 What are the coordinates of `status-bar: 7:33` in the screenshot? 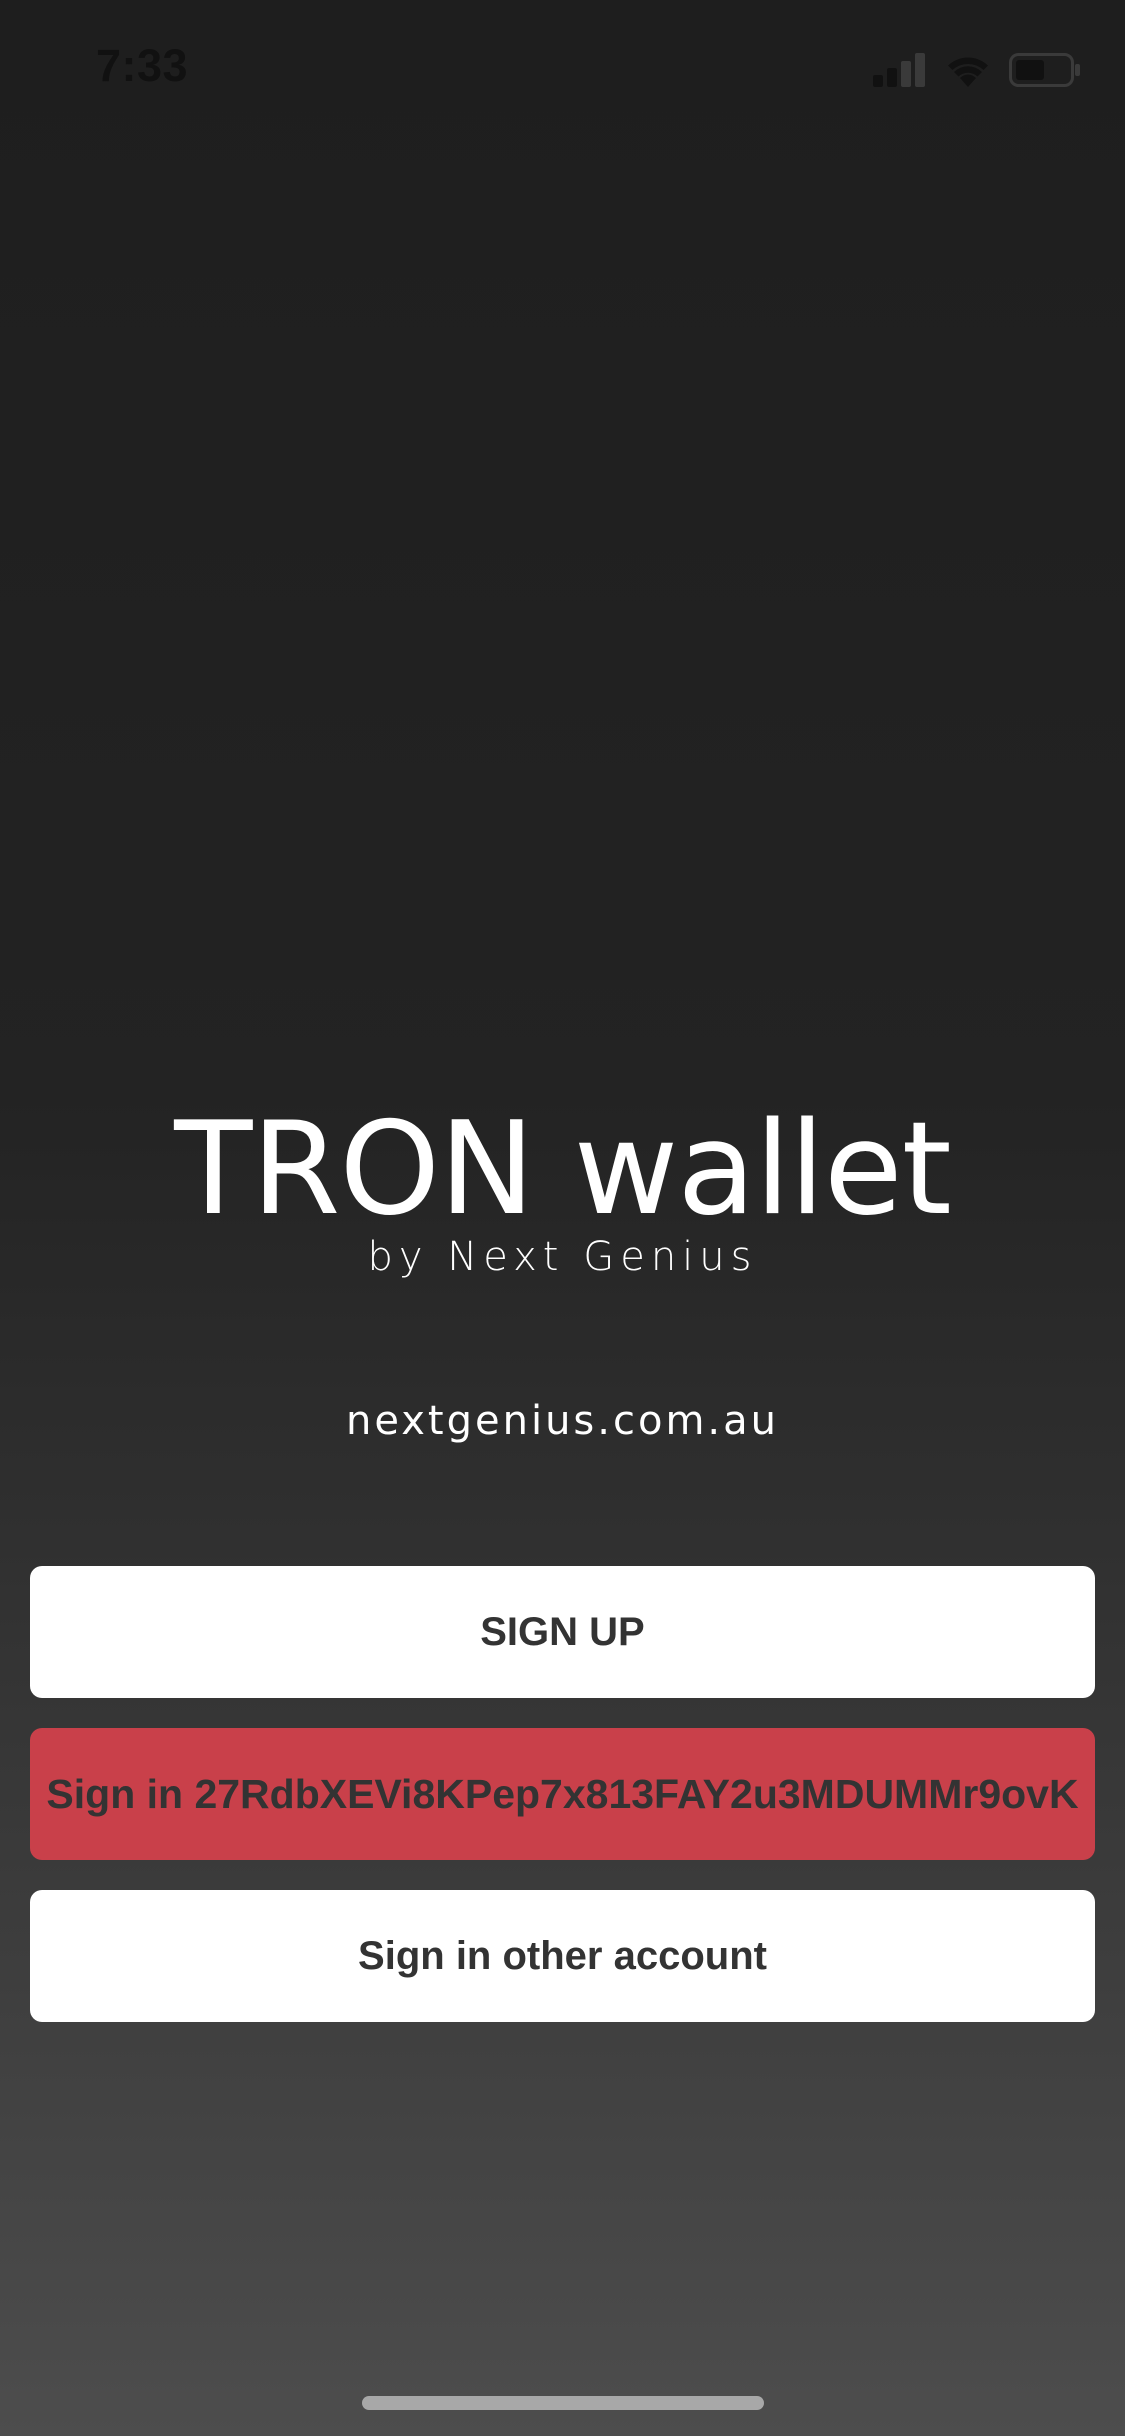 It's located at (562, 66).